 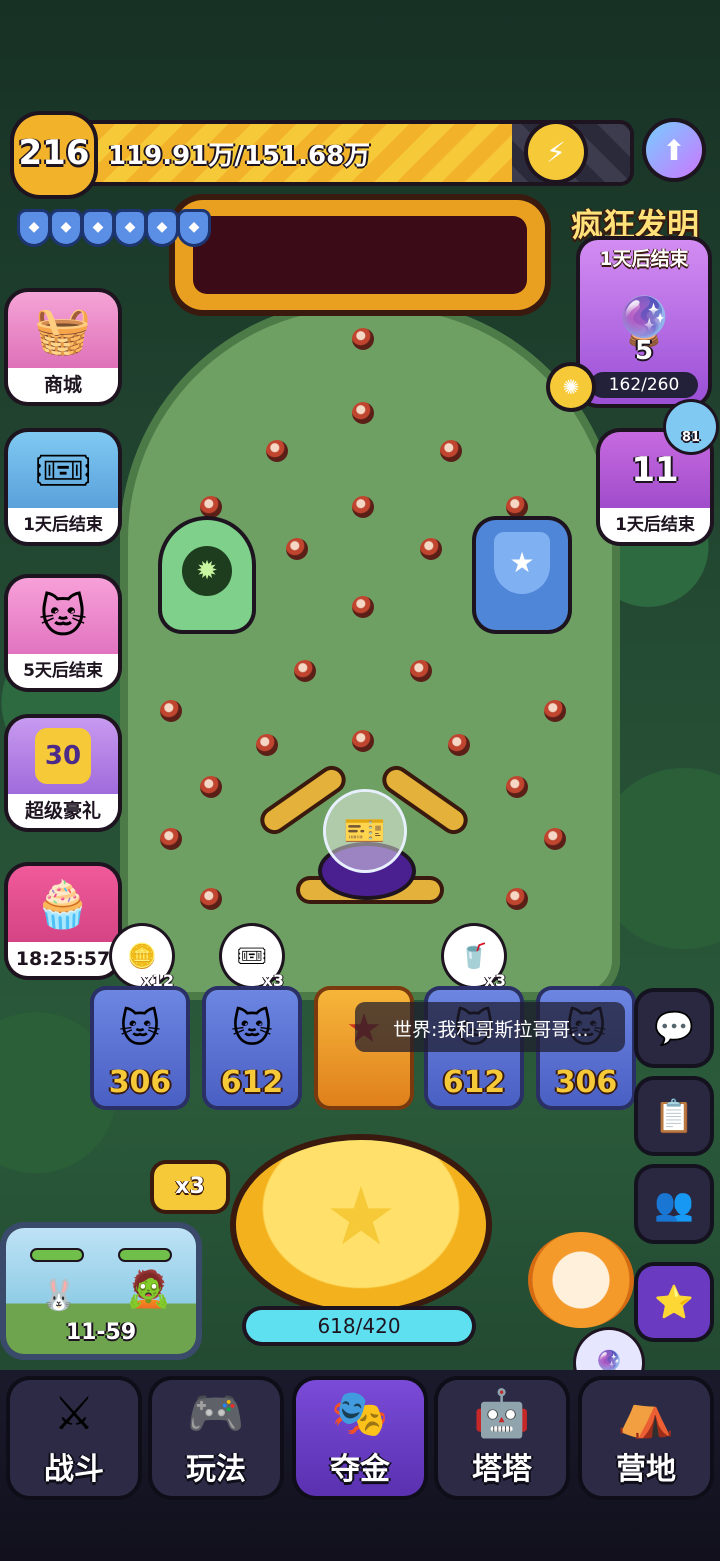 I want to click on speech-bubble-icon: 💬, so click(x=674, y=1028).